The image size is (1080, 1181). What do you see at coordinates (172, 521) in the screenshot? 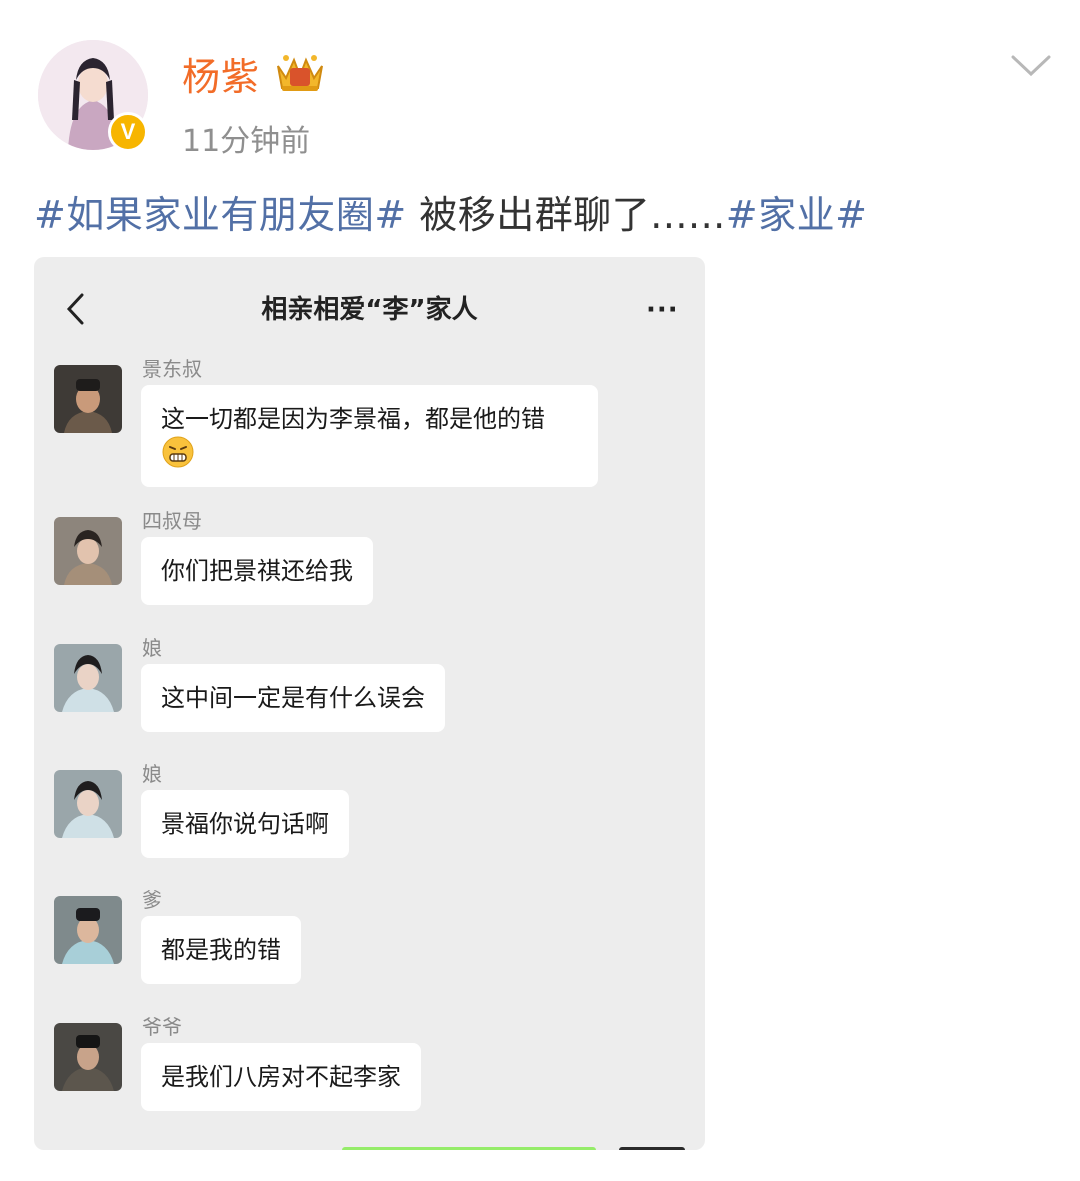
I see `sender-name: 四叔母` at bounding box center [172, 521].